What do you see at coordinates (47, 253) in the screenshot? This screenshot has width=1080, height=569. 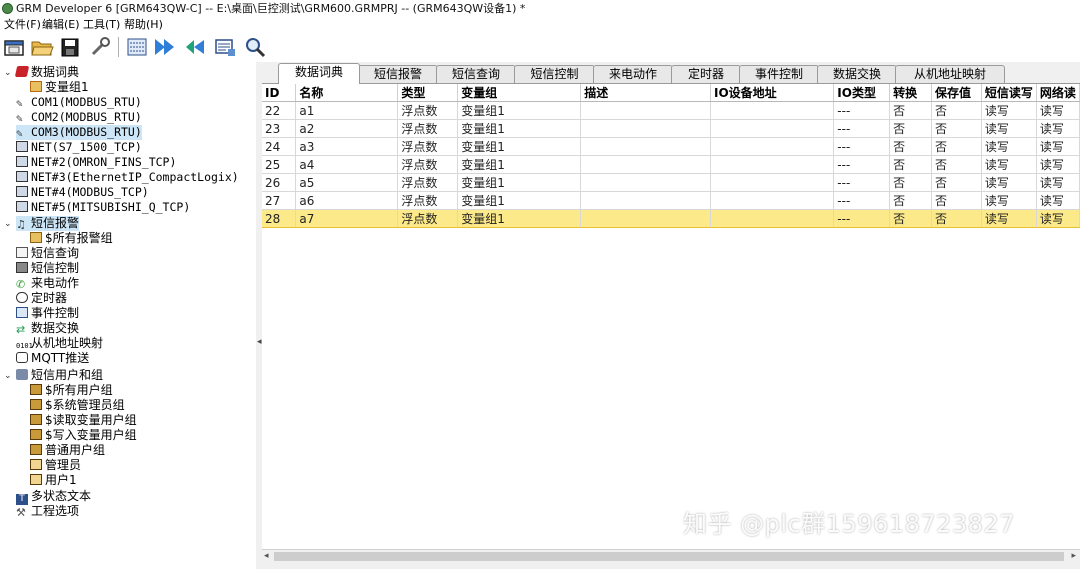 I see `tree-item-sms-query: 短信查询` at bounding box center [47, 253].